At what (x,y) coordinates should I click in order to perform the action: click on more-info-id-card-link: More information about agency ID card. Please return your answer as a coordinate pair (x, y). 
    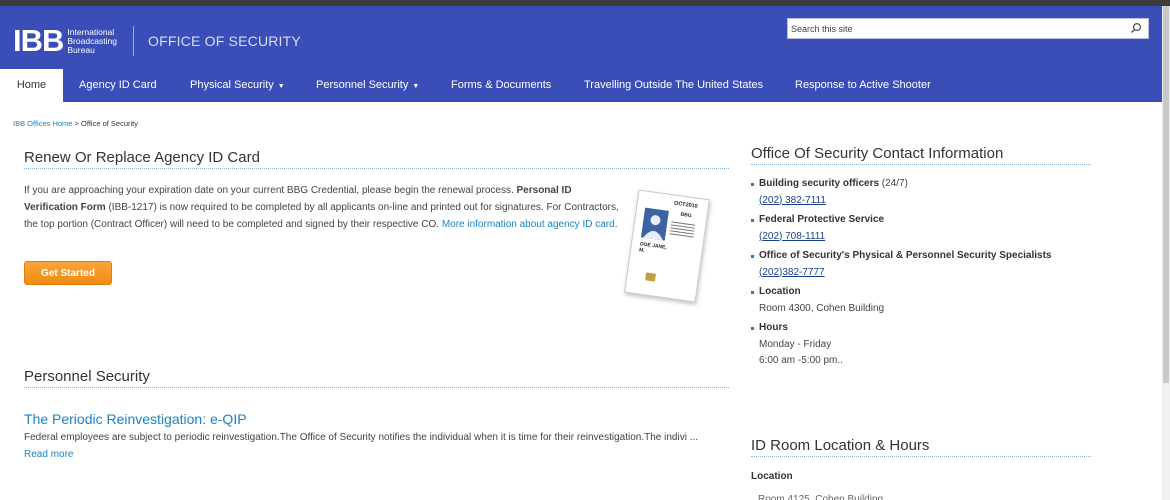
    Looking at the image, I should click on (528, 224).